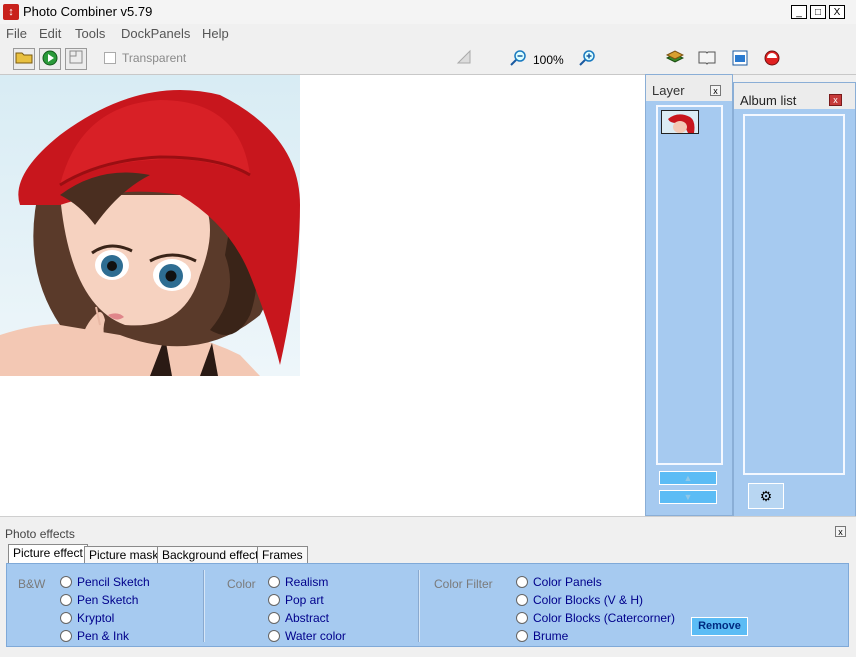 The height and width of the screenshot is (657, 856). I want to click on open-folder-icon, so click(24, 59).